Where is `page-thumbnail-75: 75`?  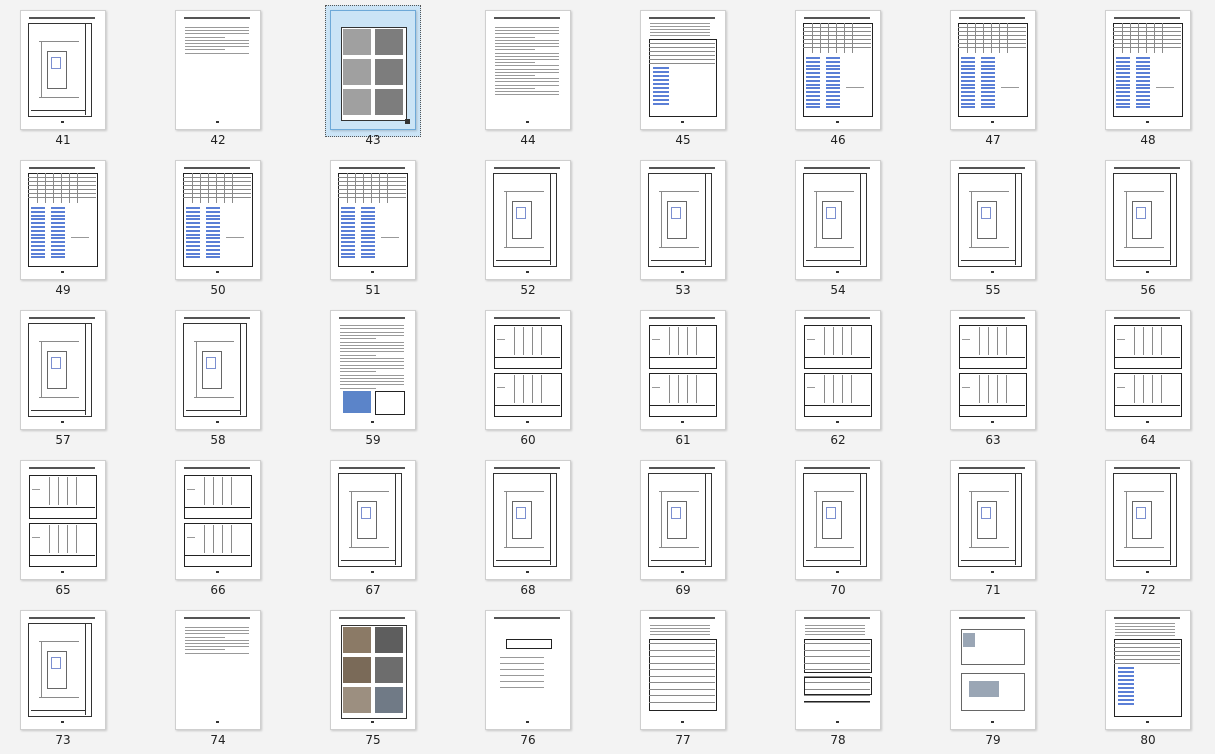 page-thumbnail-75: 75 is located at coordinates (387, 675).